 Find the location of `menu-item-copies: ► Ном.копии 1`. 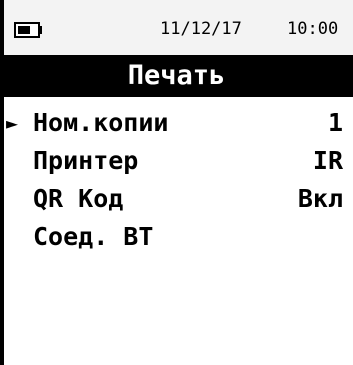

menu-item-copies: ► Ном.копии 1 is located at coordinates (176, 123).